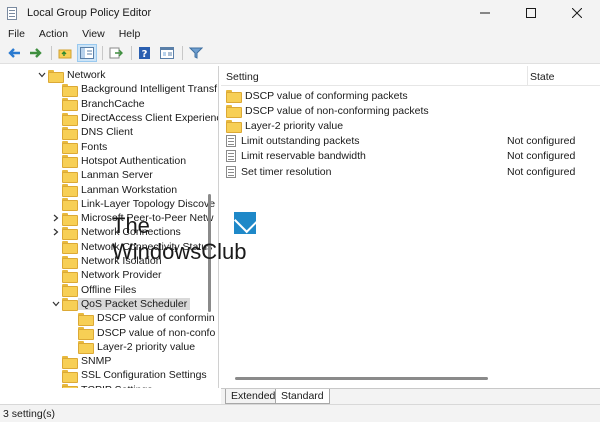 This screenshot has width=600, height=422. Describe the element at coordinates (156, 318) in the screenshot. I see `tree-item-label: DSCP value of conformin` at that location.